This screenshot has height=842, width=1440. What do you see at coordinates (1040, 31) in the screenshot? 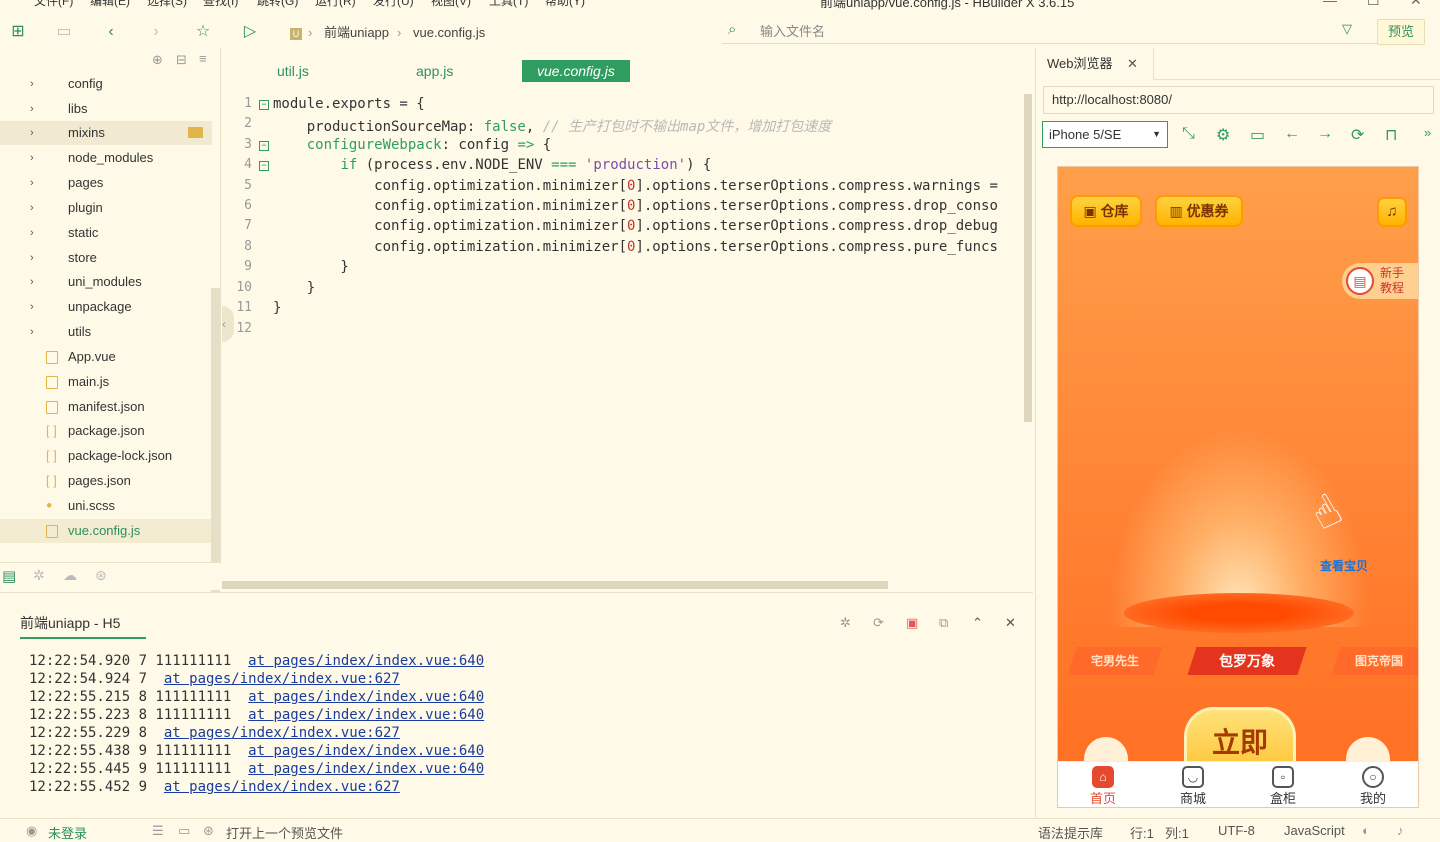
I see `file-search-input` at bounding box center [1040, 31].